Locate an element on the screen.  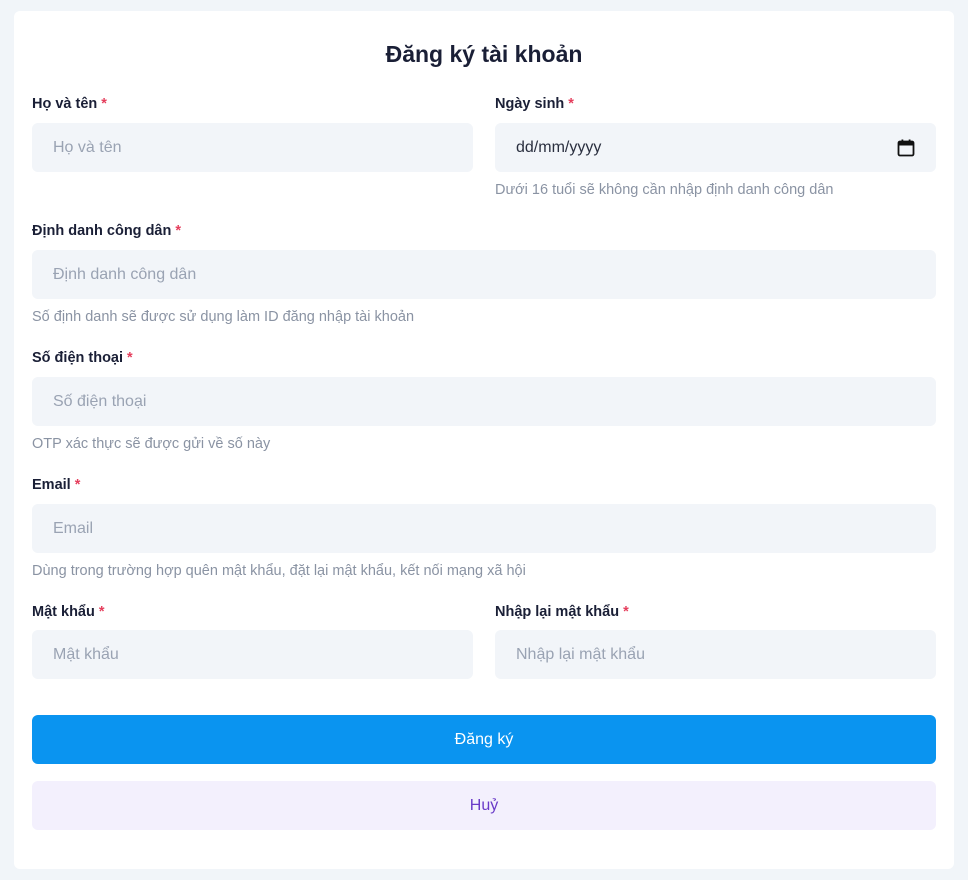
dob-label: Ngày sinh * is located at coordinates (534, 104).